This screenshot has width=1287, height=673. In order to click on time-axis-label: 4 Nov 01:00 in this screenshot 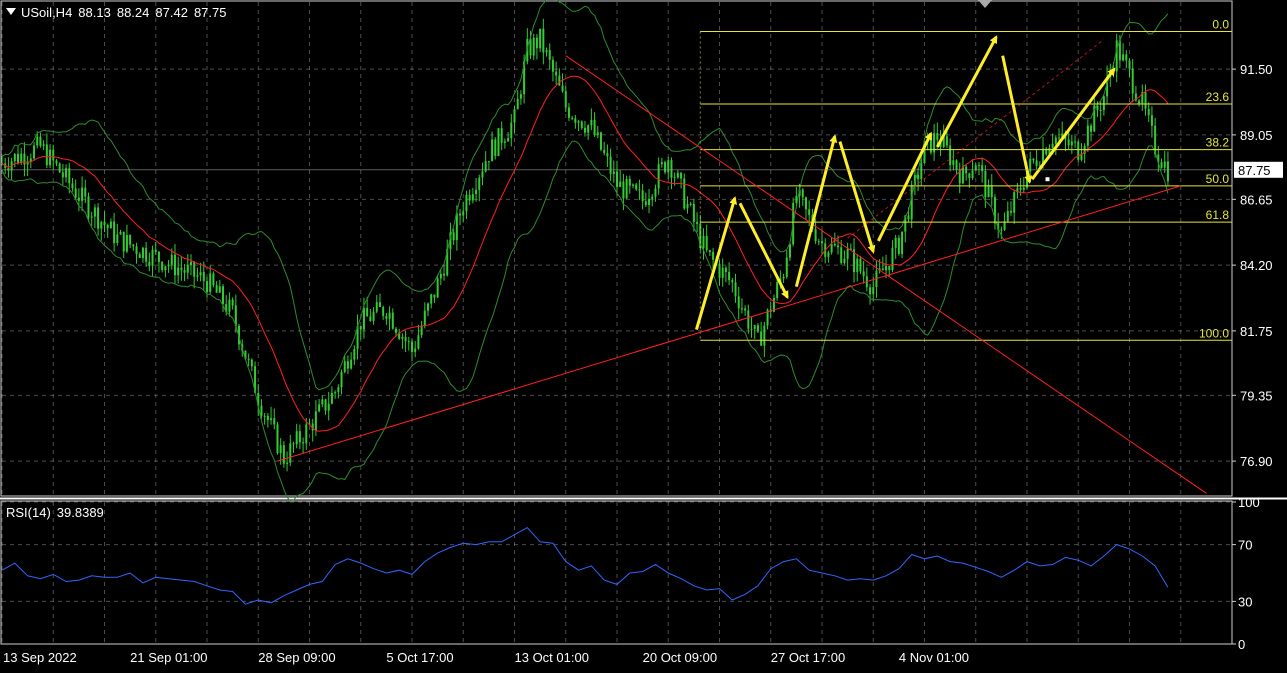, I will do `click(934, 657)`.